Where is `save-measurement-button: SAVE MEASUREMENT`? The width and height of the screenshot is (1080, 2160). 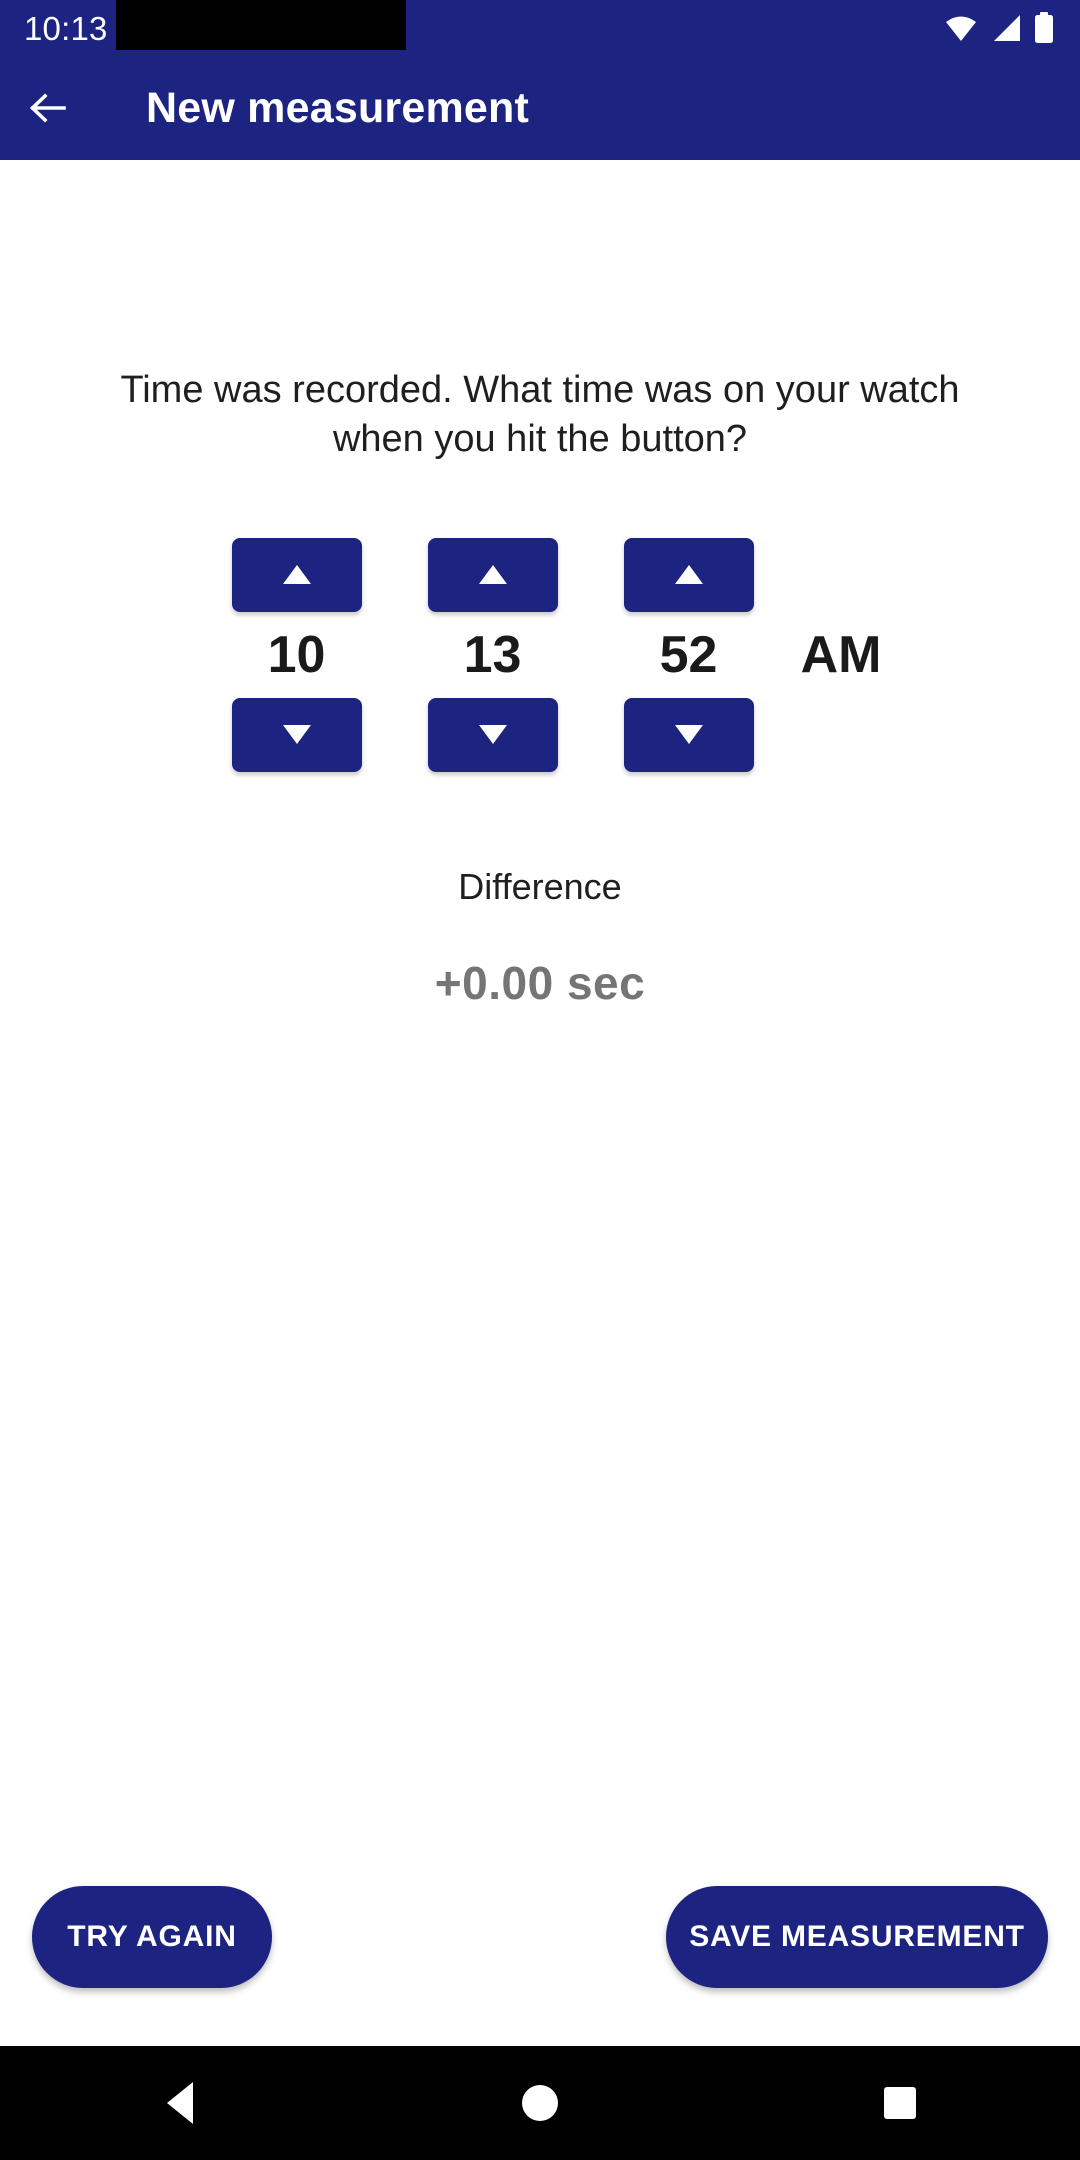 save-measurement-button: SAVE MEASUREMENT is located at coordinates (857, 1937).